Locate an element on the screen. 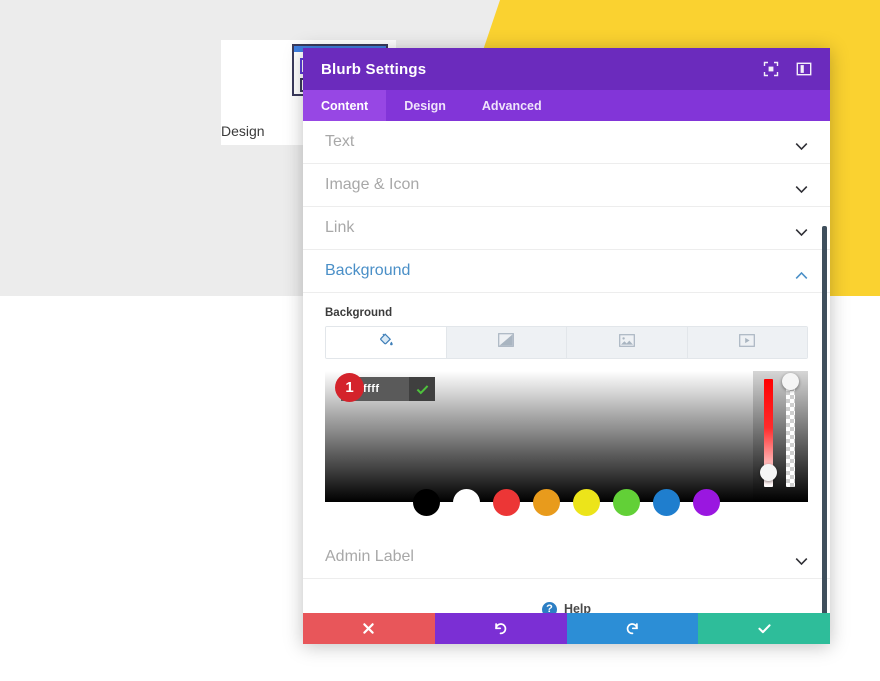  section-link-label: Link is located at coordinates (340, 227).